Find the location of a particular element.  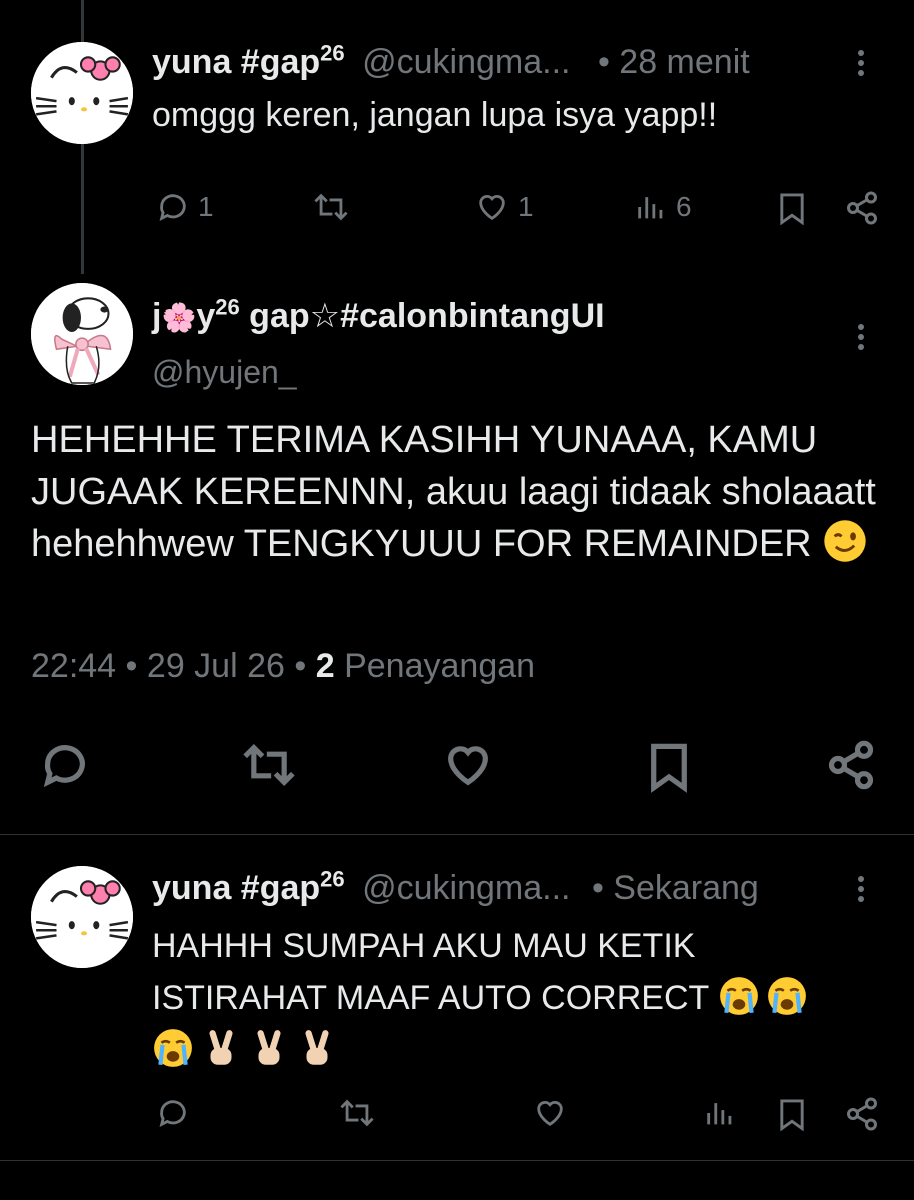

display-name: j🌸y26 gap☆#calonbintangUI is located at coordinates (378, 315).